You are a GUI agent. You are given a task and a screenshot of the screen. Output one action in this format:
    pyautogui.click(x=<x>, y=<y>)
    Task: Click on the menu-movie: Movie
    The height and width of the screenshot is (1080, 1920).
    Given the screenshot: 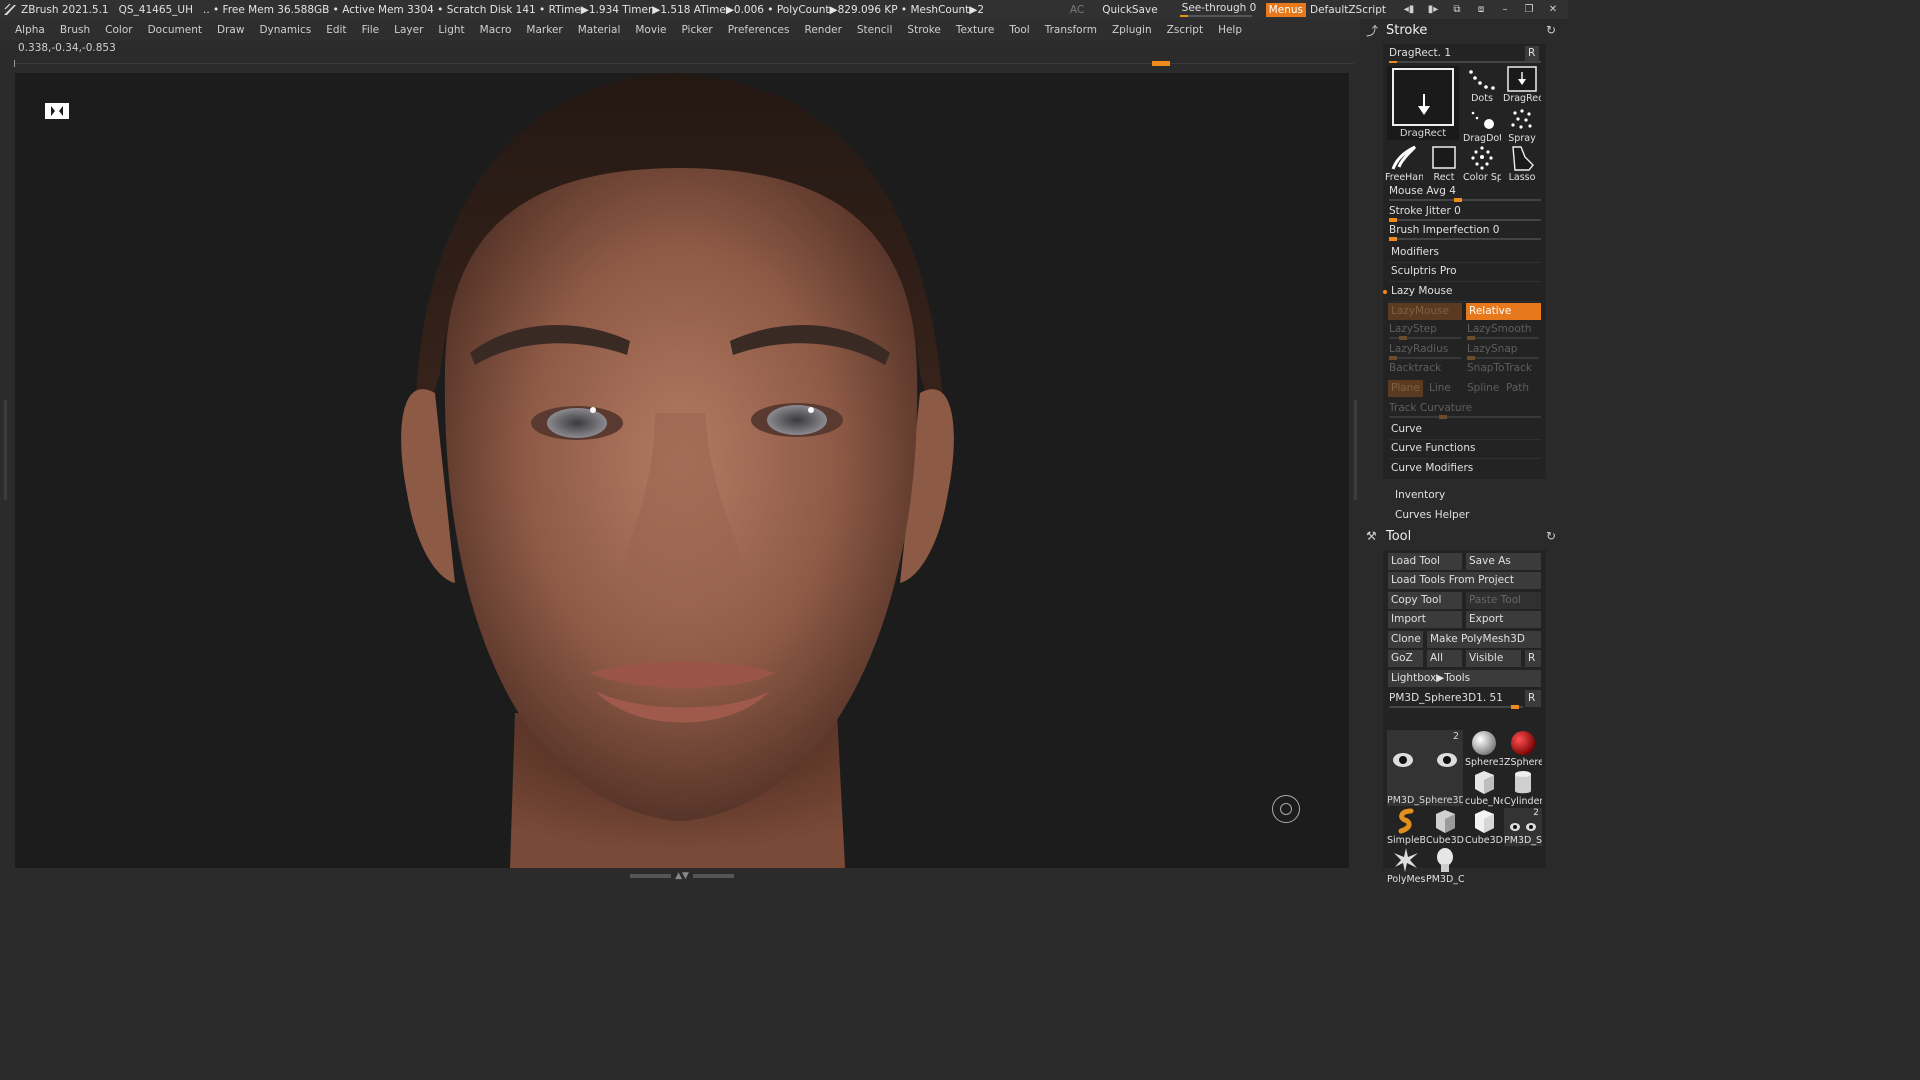 What is the action you would take?
    pyautogui.click(x=650, y=30)
    